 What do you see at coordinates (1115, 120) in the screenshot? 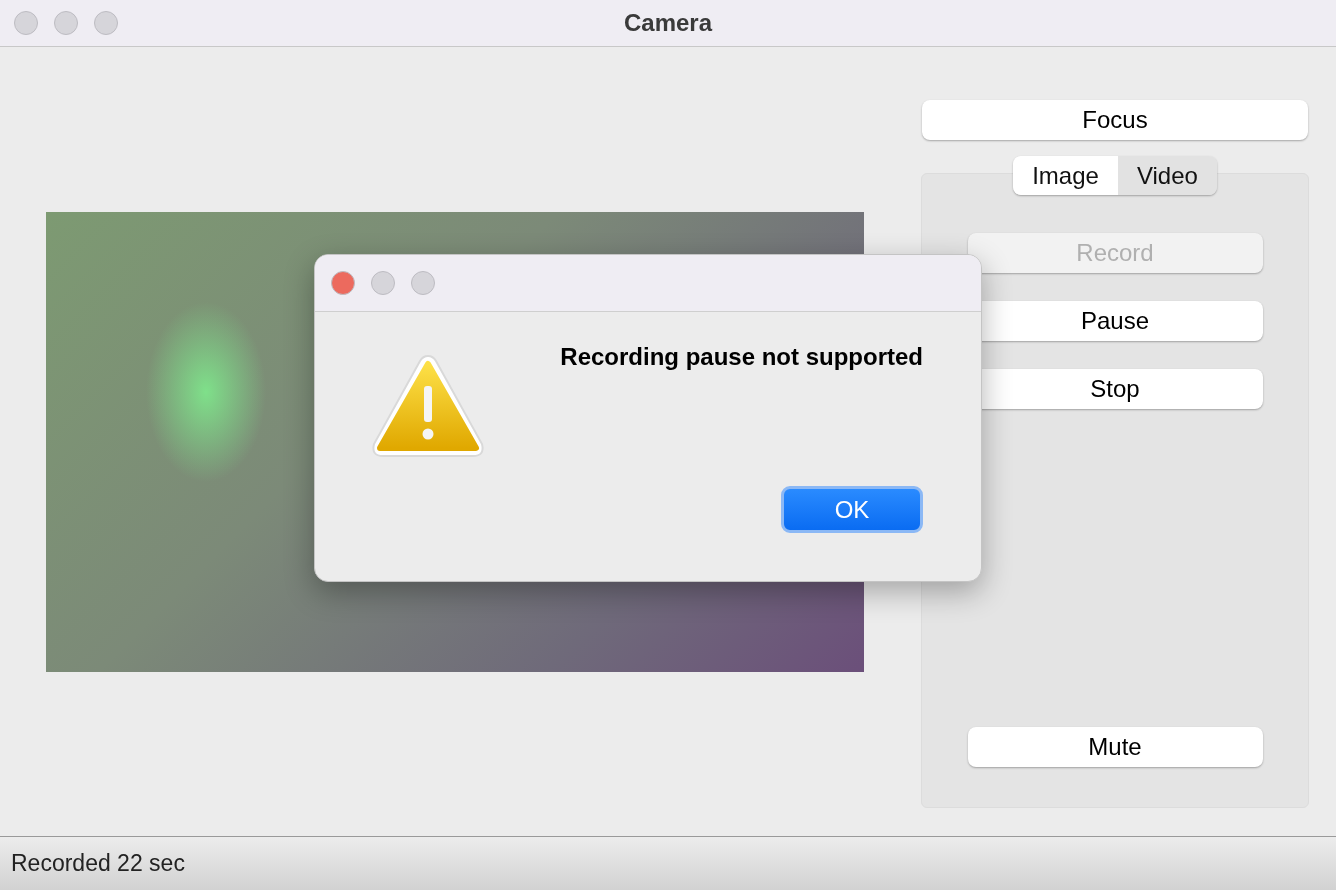
I see `focus-button: Focus` at bounding box center [1115, 120].